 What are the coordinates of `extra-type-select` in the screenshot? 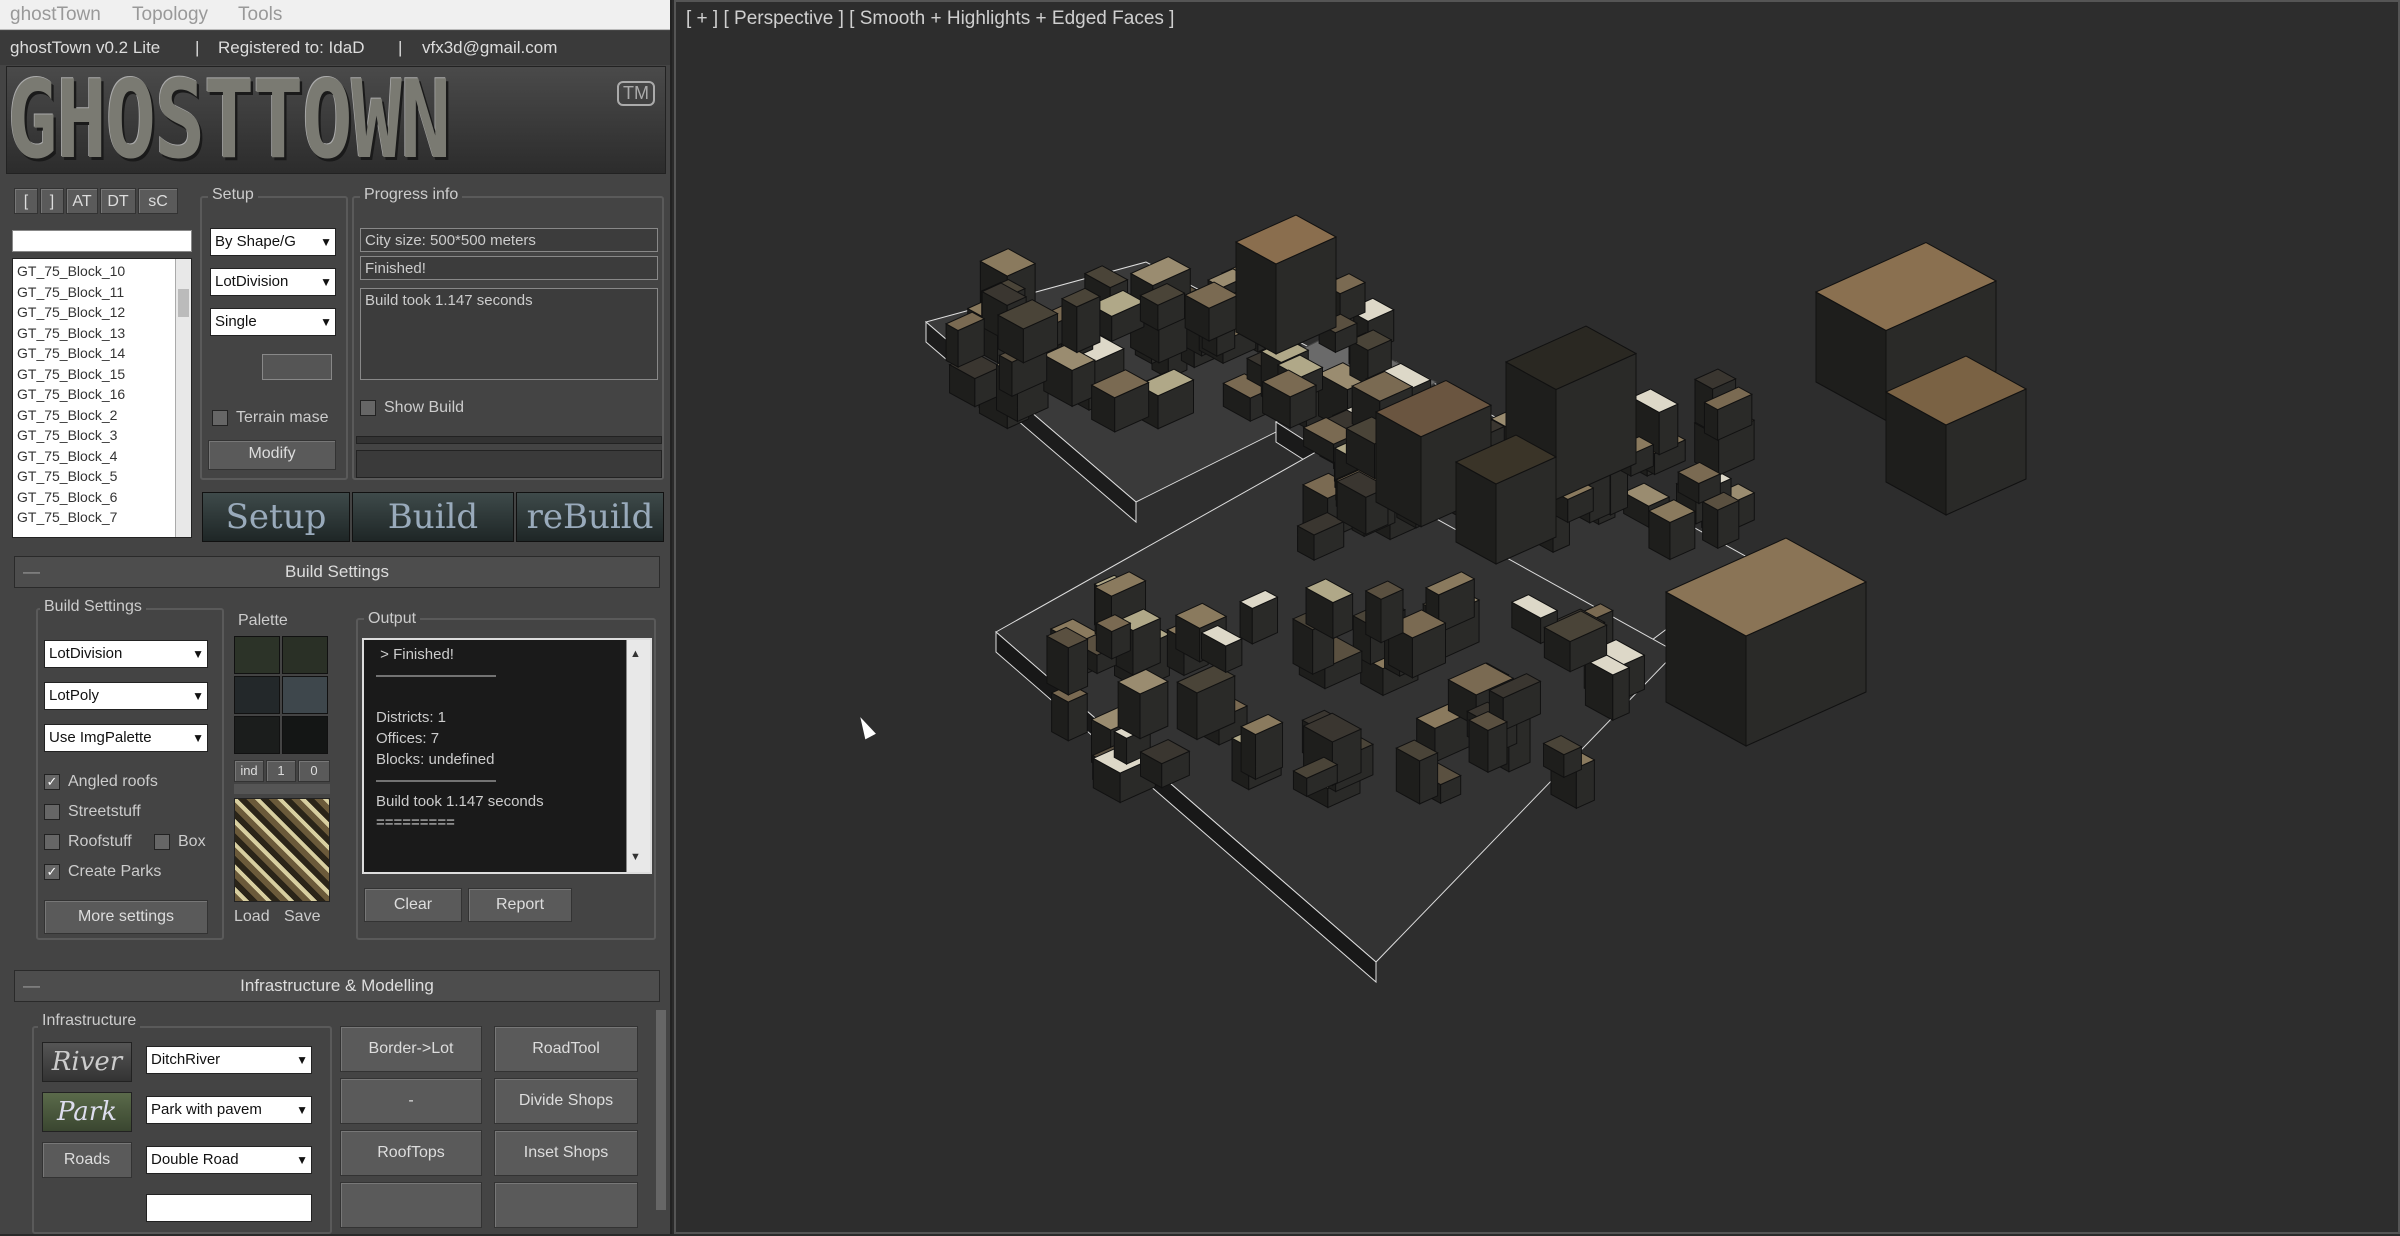 It's located at (229, 1208).